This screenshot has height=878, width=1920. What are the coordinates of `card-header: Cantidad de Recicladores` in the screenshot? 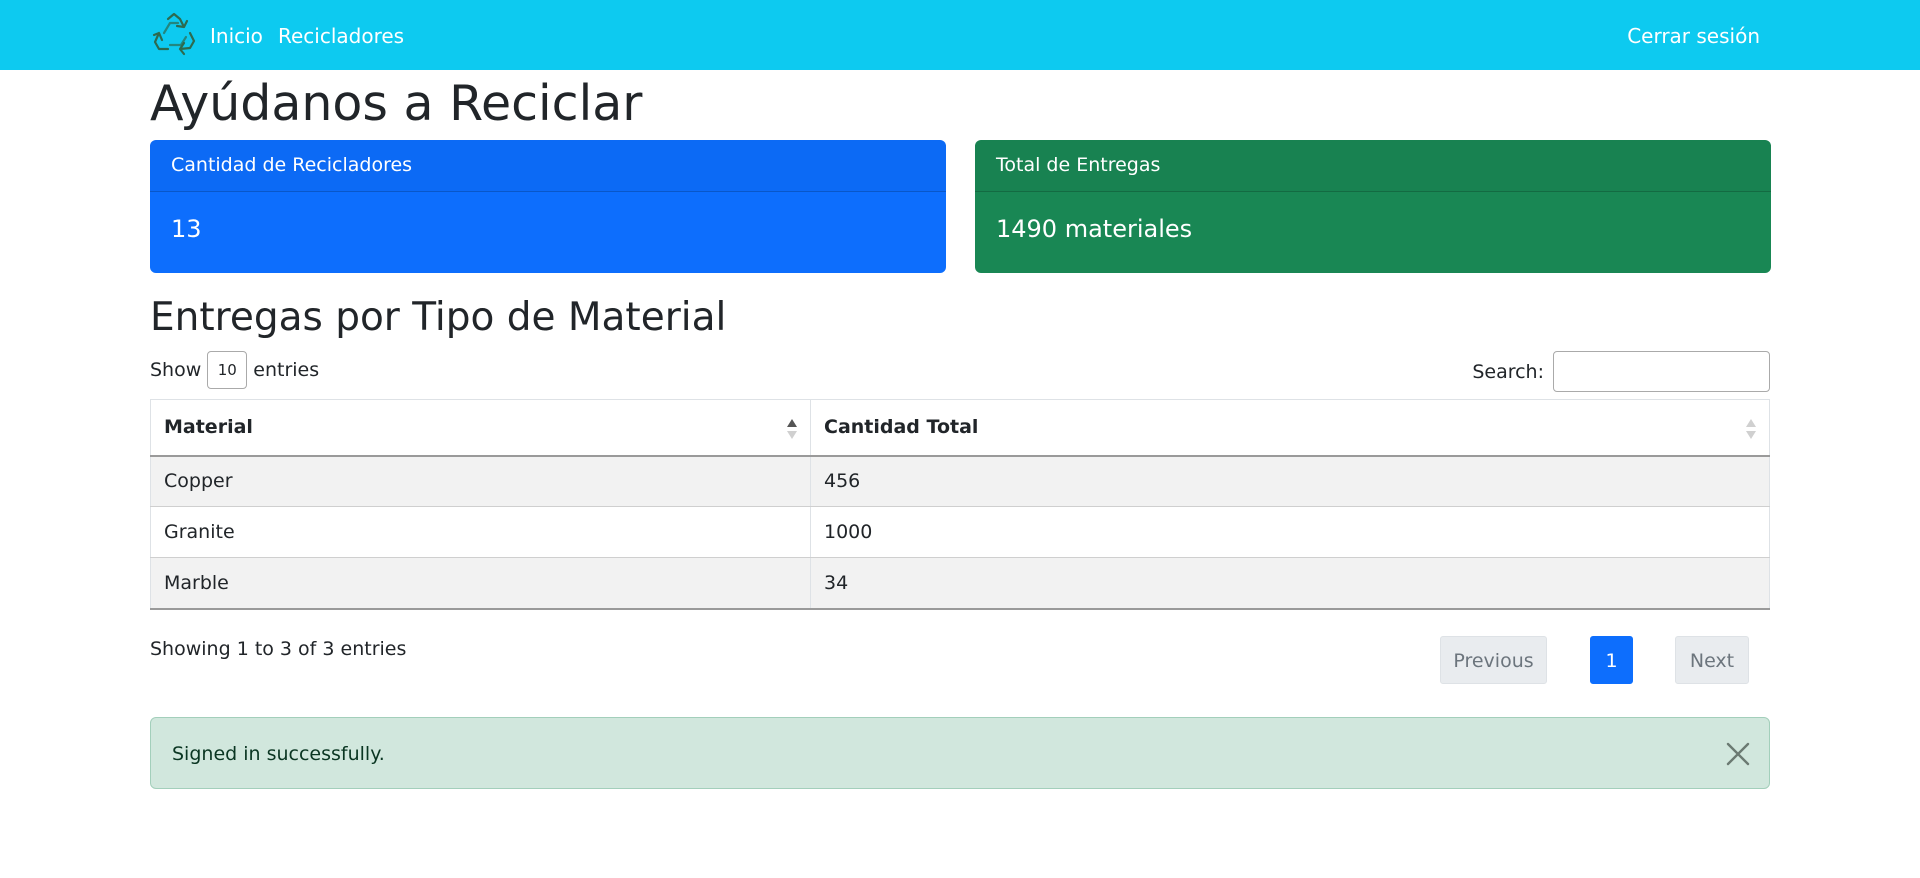 It's located at (548, 166).